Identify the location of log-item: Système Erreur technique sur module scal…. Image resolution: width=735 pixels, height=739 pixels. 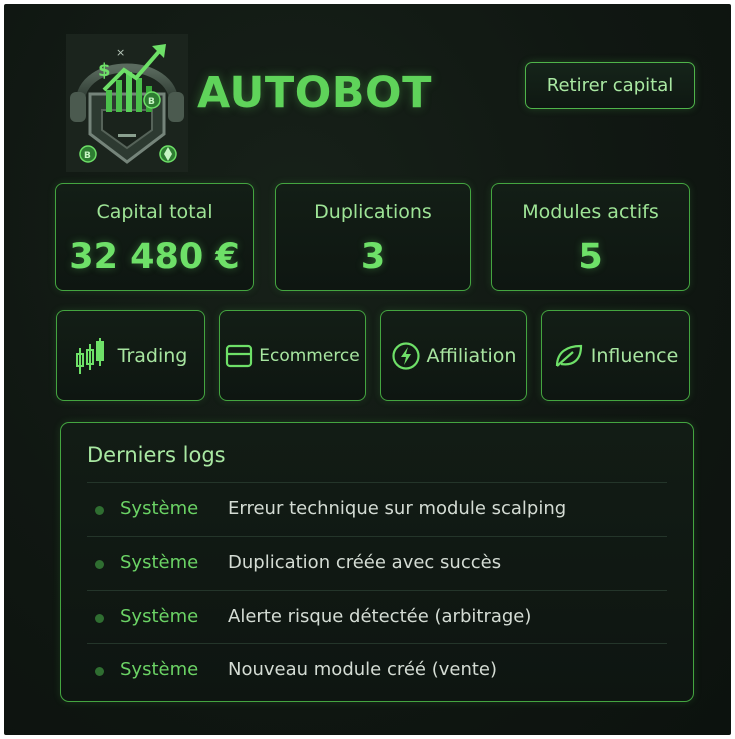
(377, 509).